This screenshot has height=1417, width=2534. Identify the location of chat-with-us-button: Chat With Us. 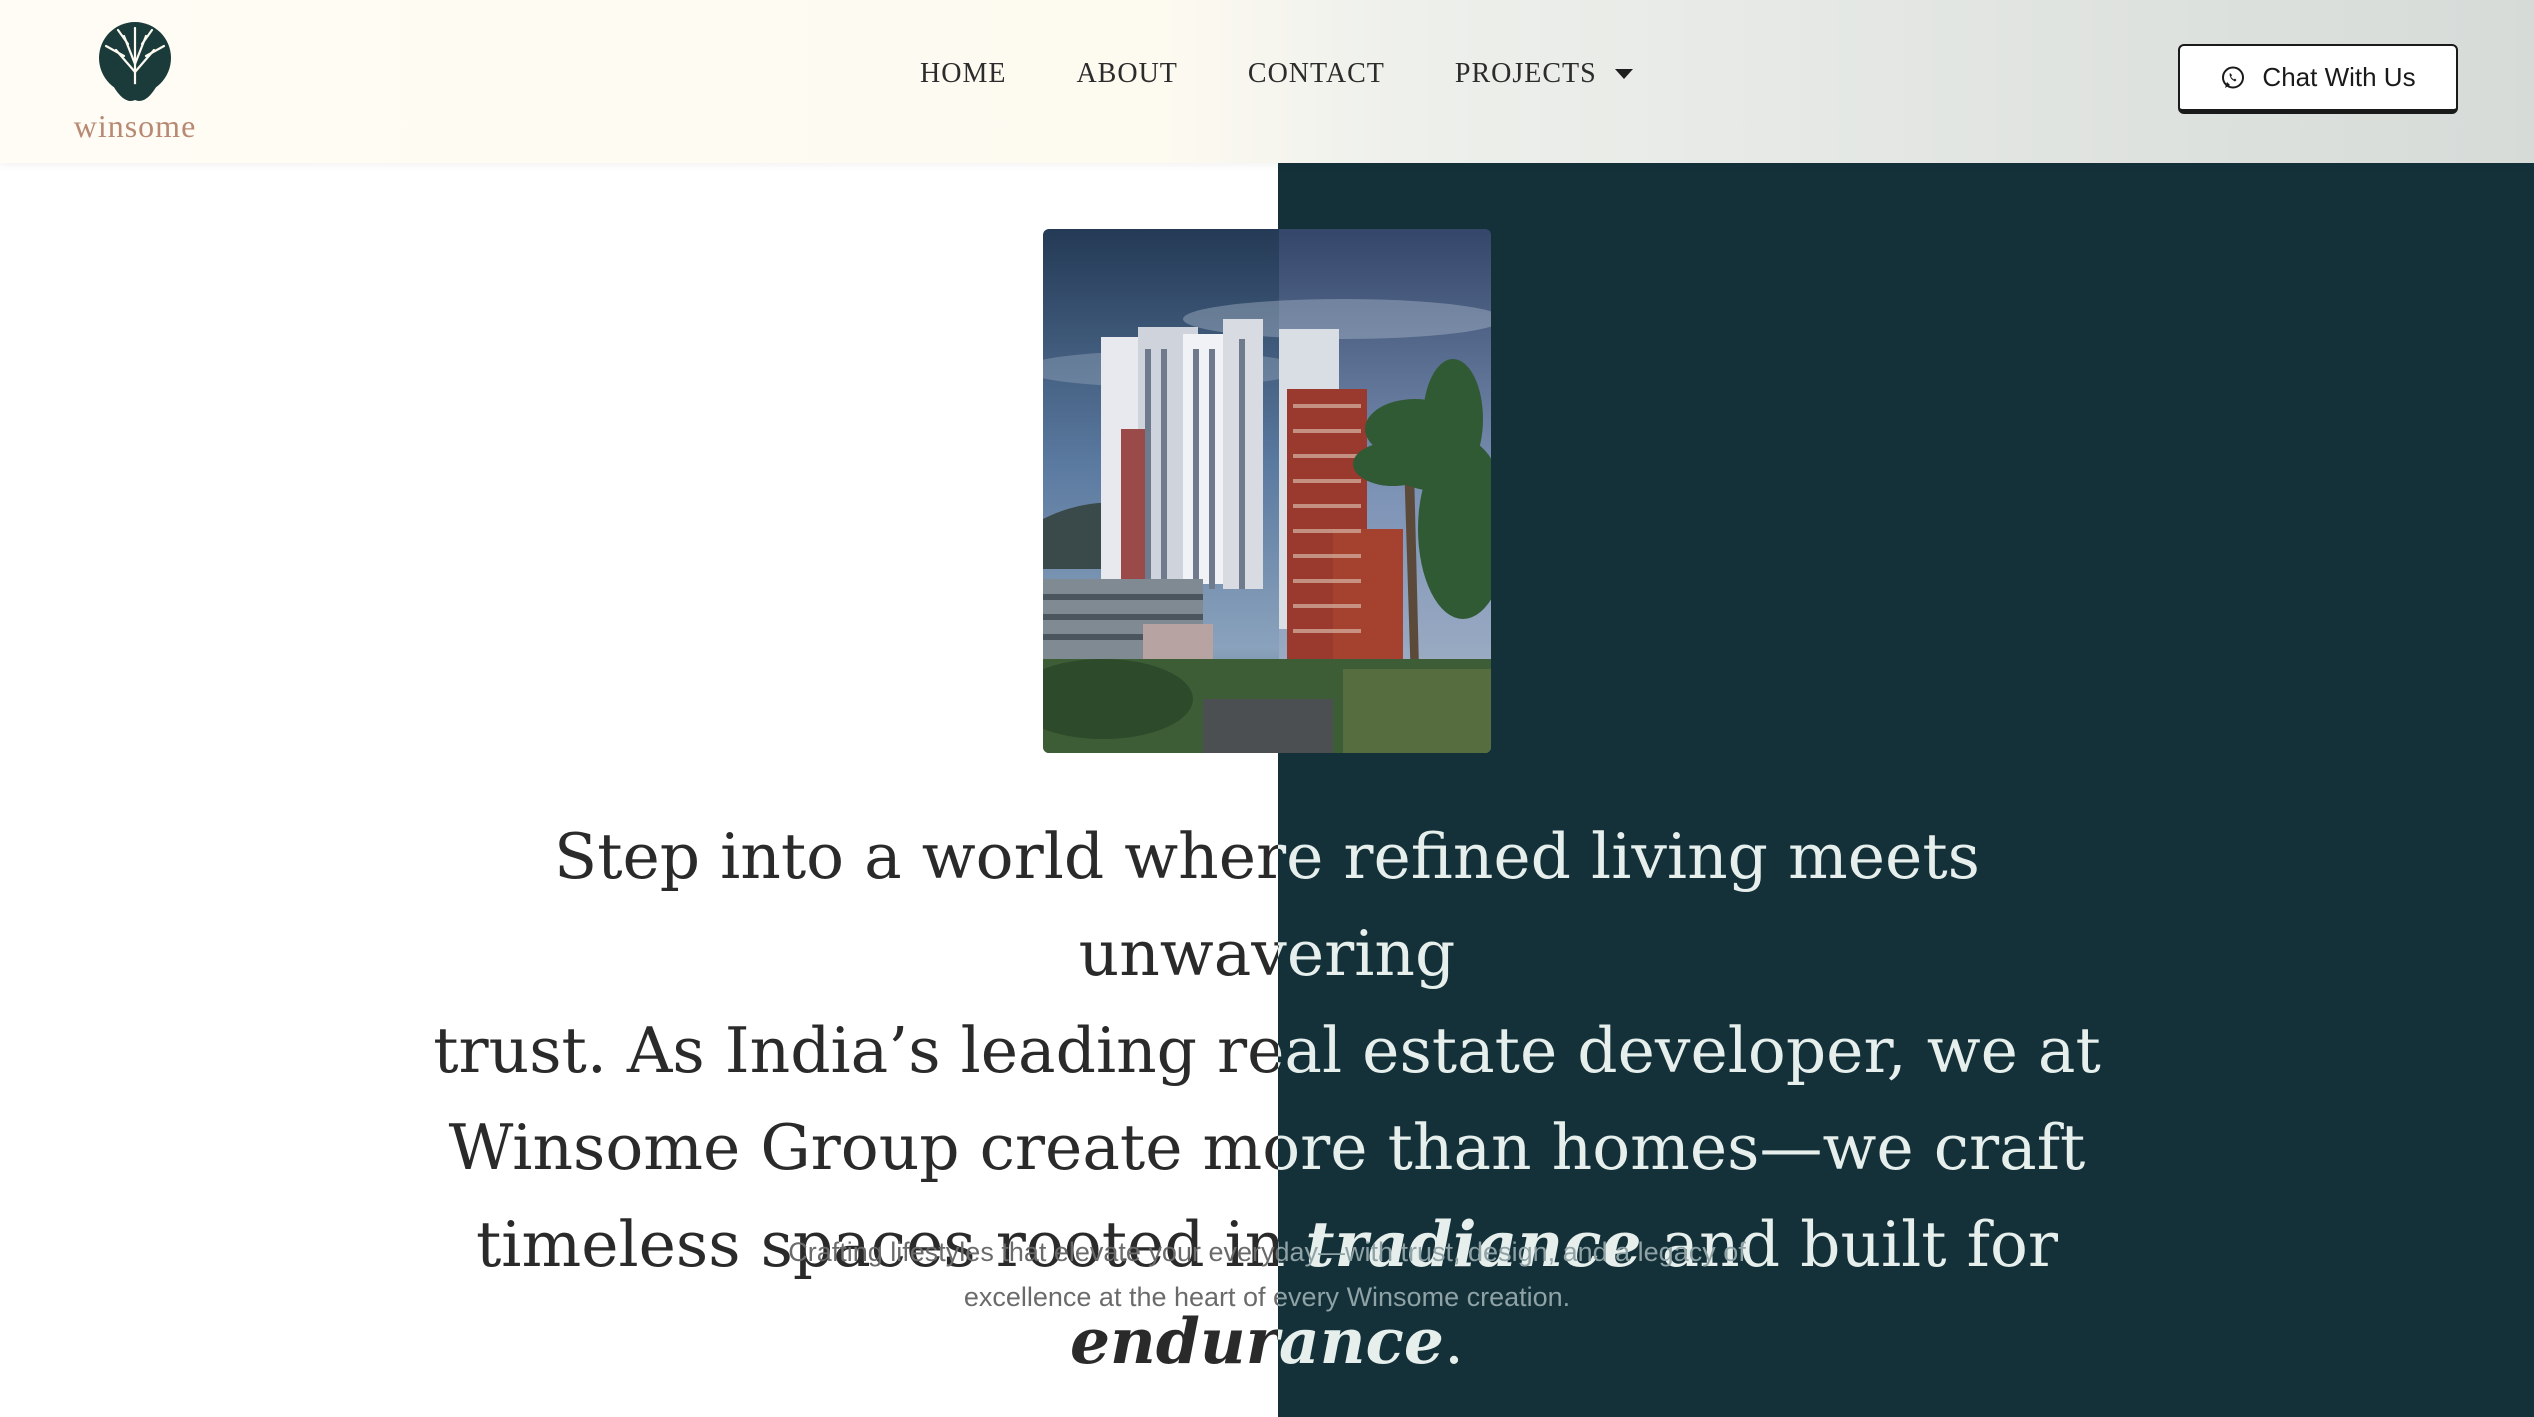
(2318, 79).